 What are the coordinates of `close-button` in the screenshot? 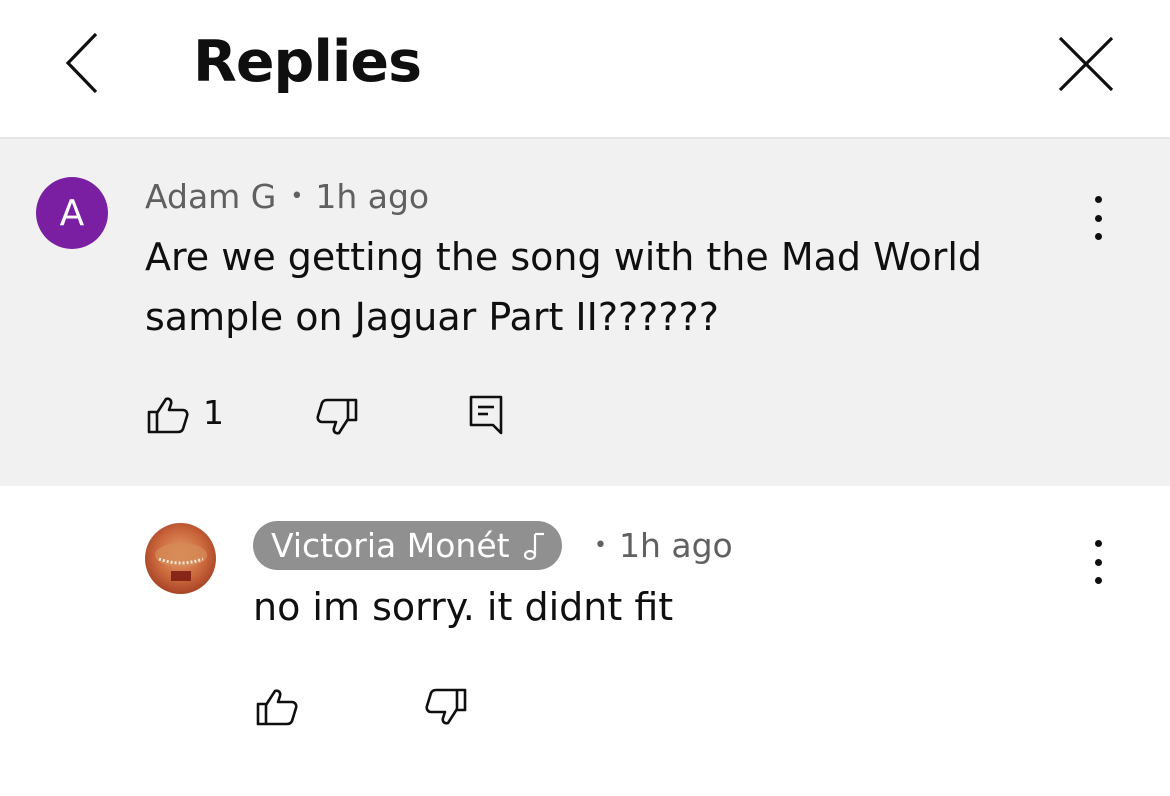 It's located at (1086, 64).